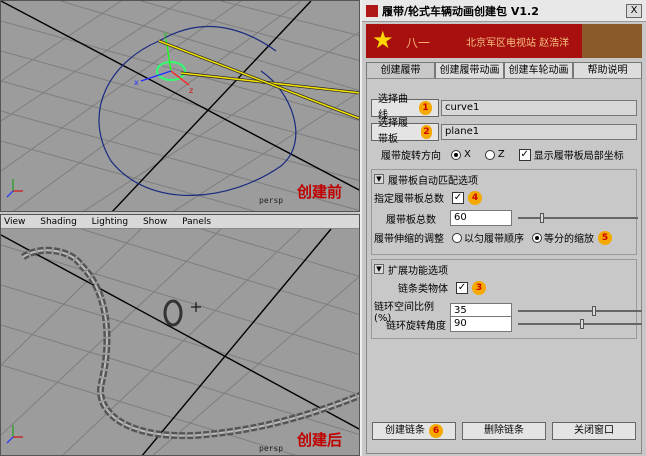  What do you see at coordinates (409, 199) in the screenshot?
I see `specify-count-label: 指定履带板总数` at bounding box center [409, 199].